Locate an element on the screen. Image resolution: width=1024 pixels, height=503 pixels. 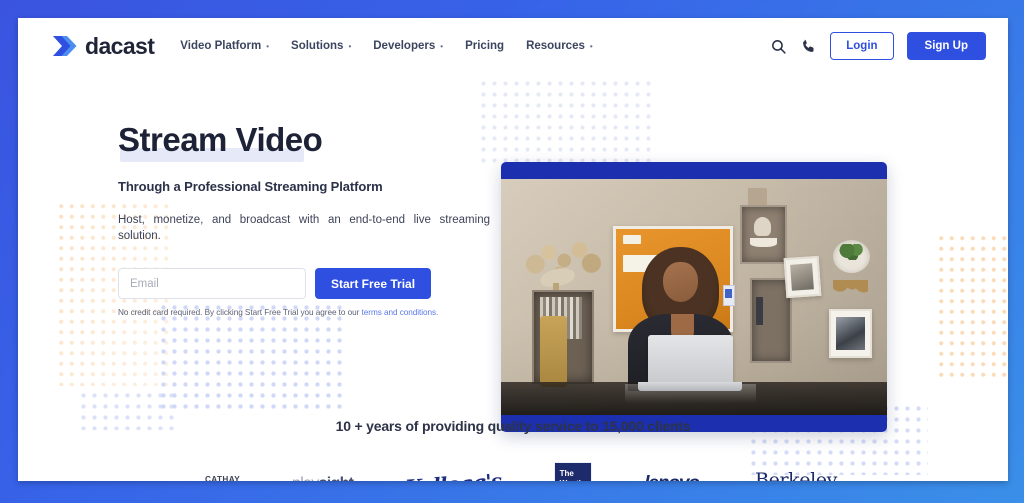
decorative-dots-hero-topleft is located at coordinates (565, 121).